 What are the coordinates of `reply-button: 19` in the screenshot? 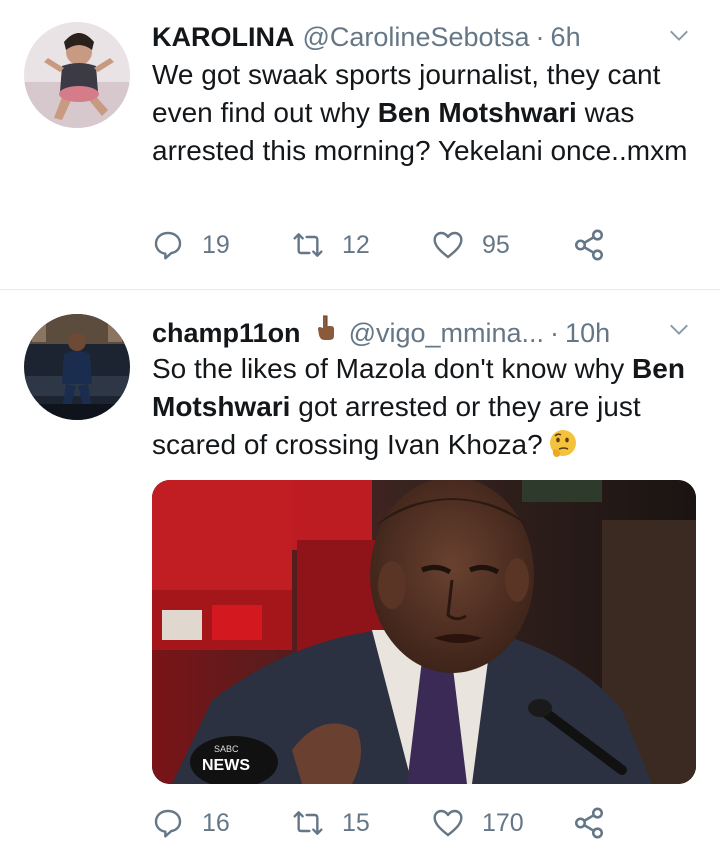 It's located at (222, 245).